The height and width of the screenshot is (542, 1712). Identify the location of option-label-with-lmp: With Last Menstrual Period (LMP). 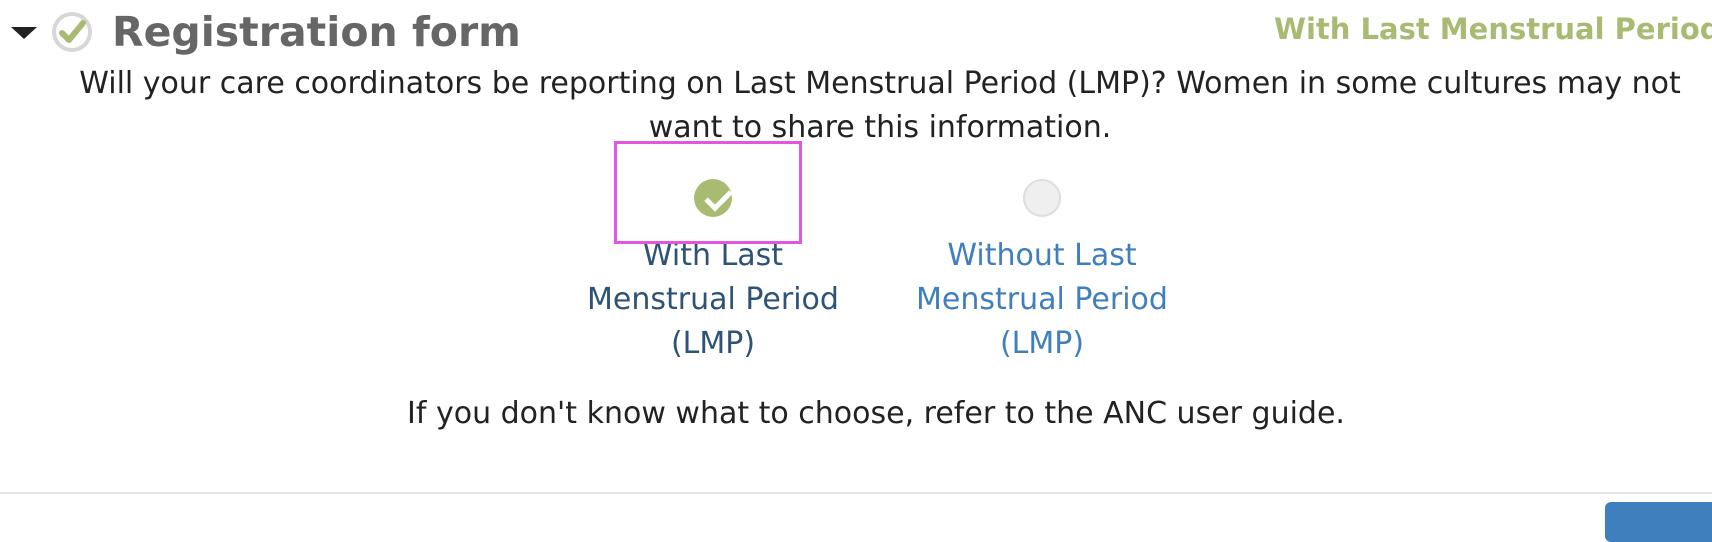
(713, 300).